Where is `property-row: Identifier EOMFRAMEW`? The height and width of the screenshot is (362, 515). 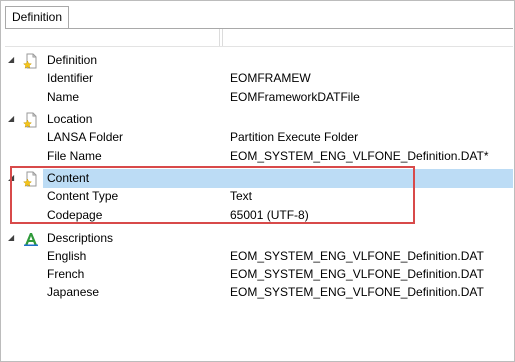 property-row: Identifier EOMFRAMEW is located at coordinates (259, 78).